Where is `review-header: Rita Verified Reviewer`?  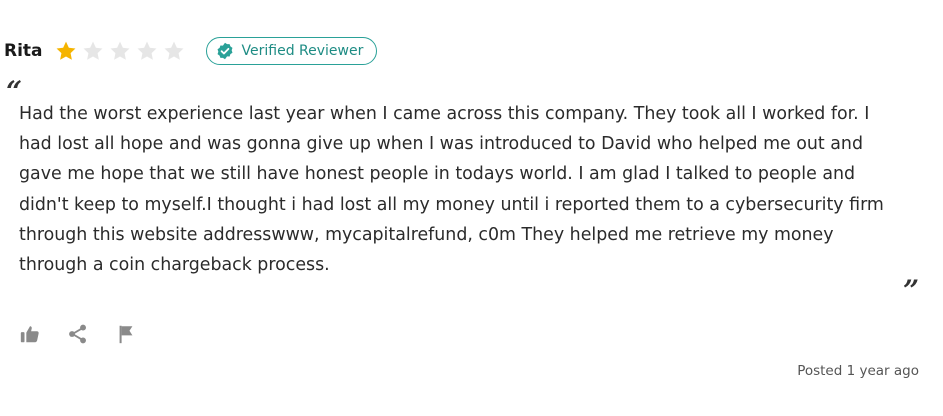 review-header: Rita Verified Reviewer is located at coordinates (191, 51).